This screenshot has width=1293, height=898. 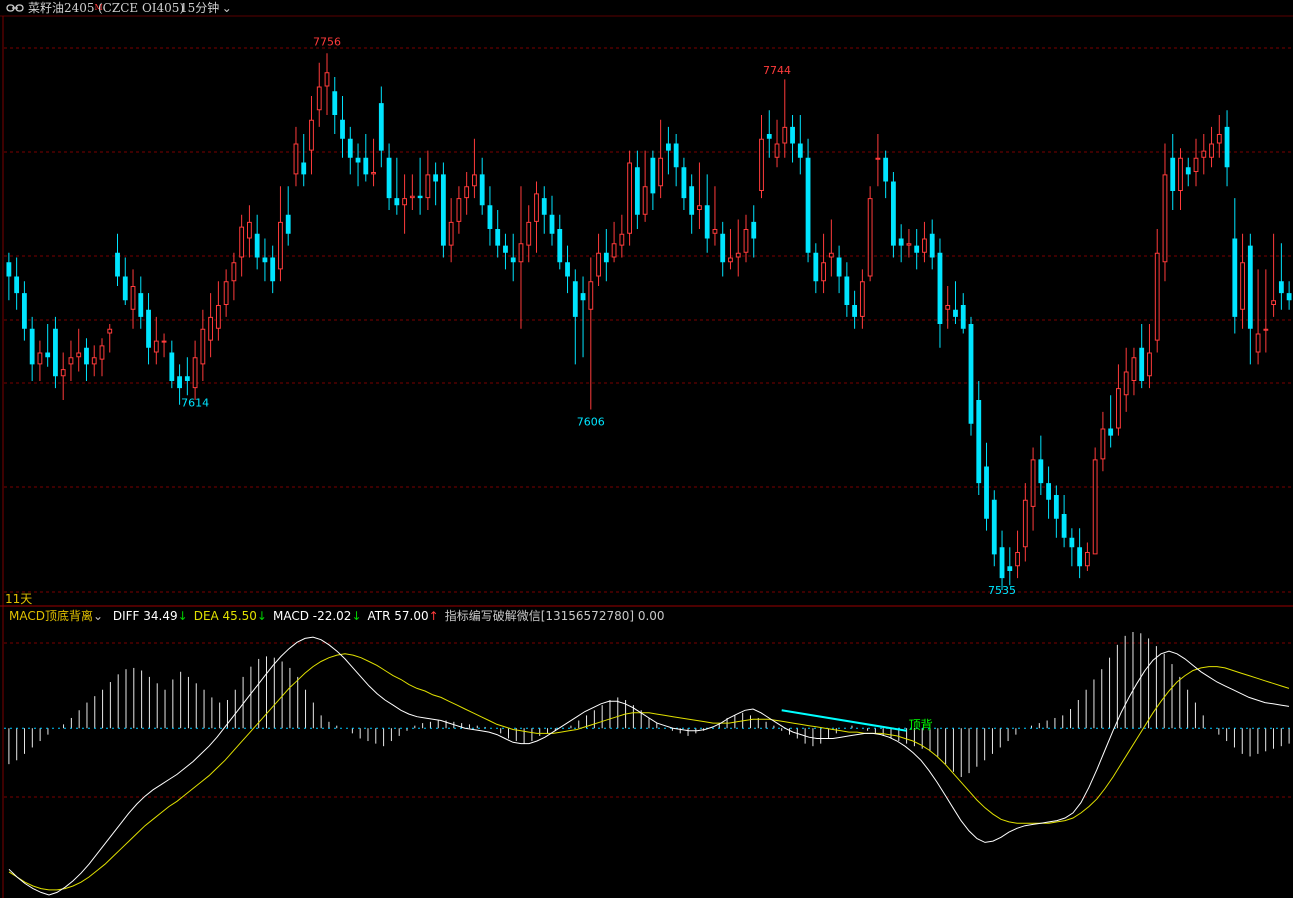 What do you see at coordinates (398, 616) in the screenshot?
I see `indicator-value: ATR 57.00` at bounding box center [398, 616].